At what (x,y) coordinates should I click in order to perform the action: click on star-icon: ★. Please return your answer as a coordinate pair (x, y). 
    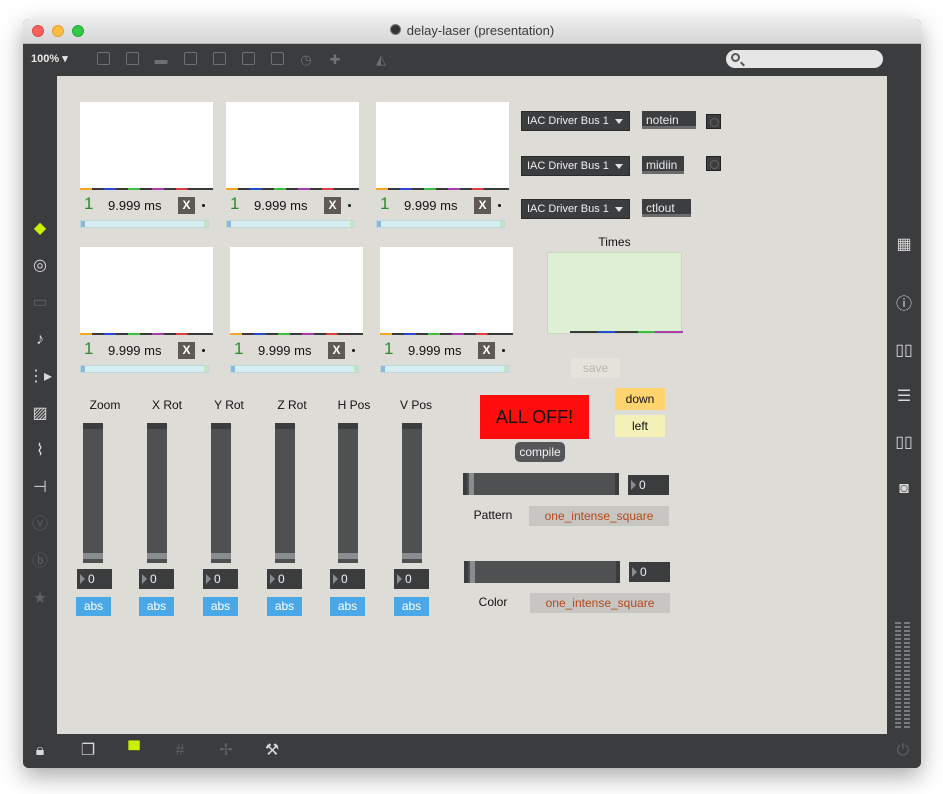
    Looking at the image, I should click on (40, 599).